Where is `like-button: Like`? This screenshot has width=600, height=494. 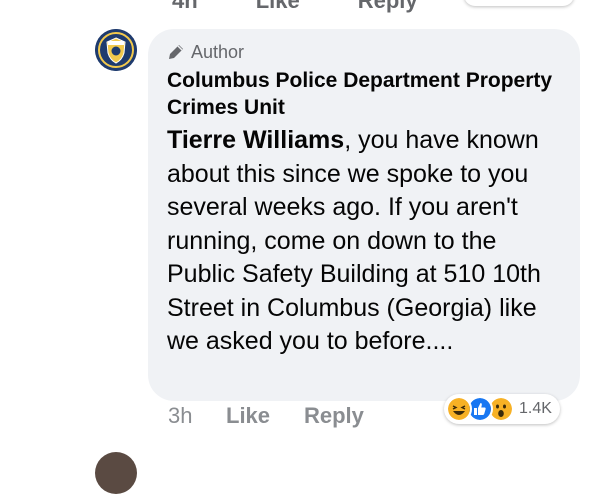 like-button: Like is located at coordinates (265, 416).